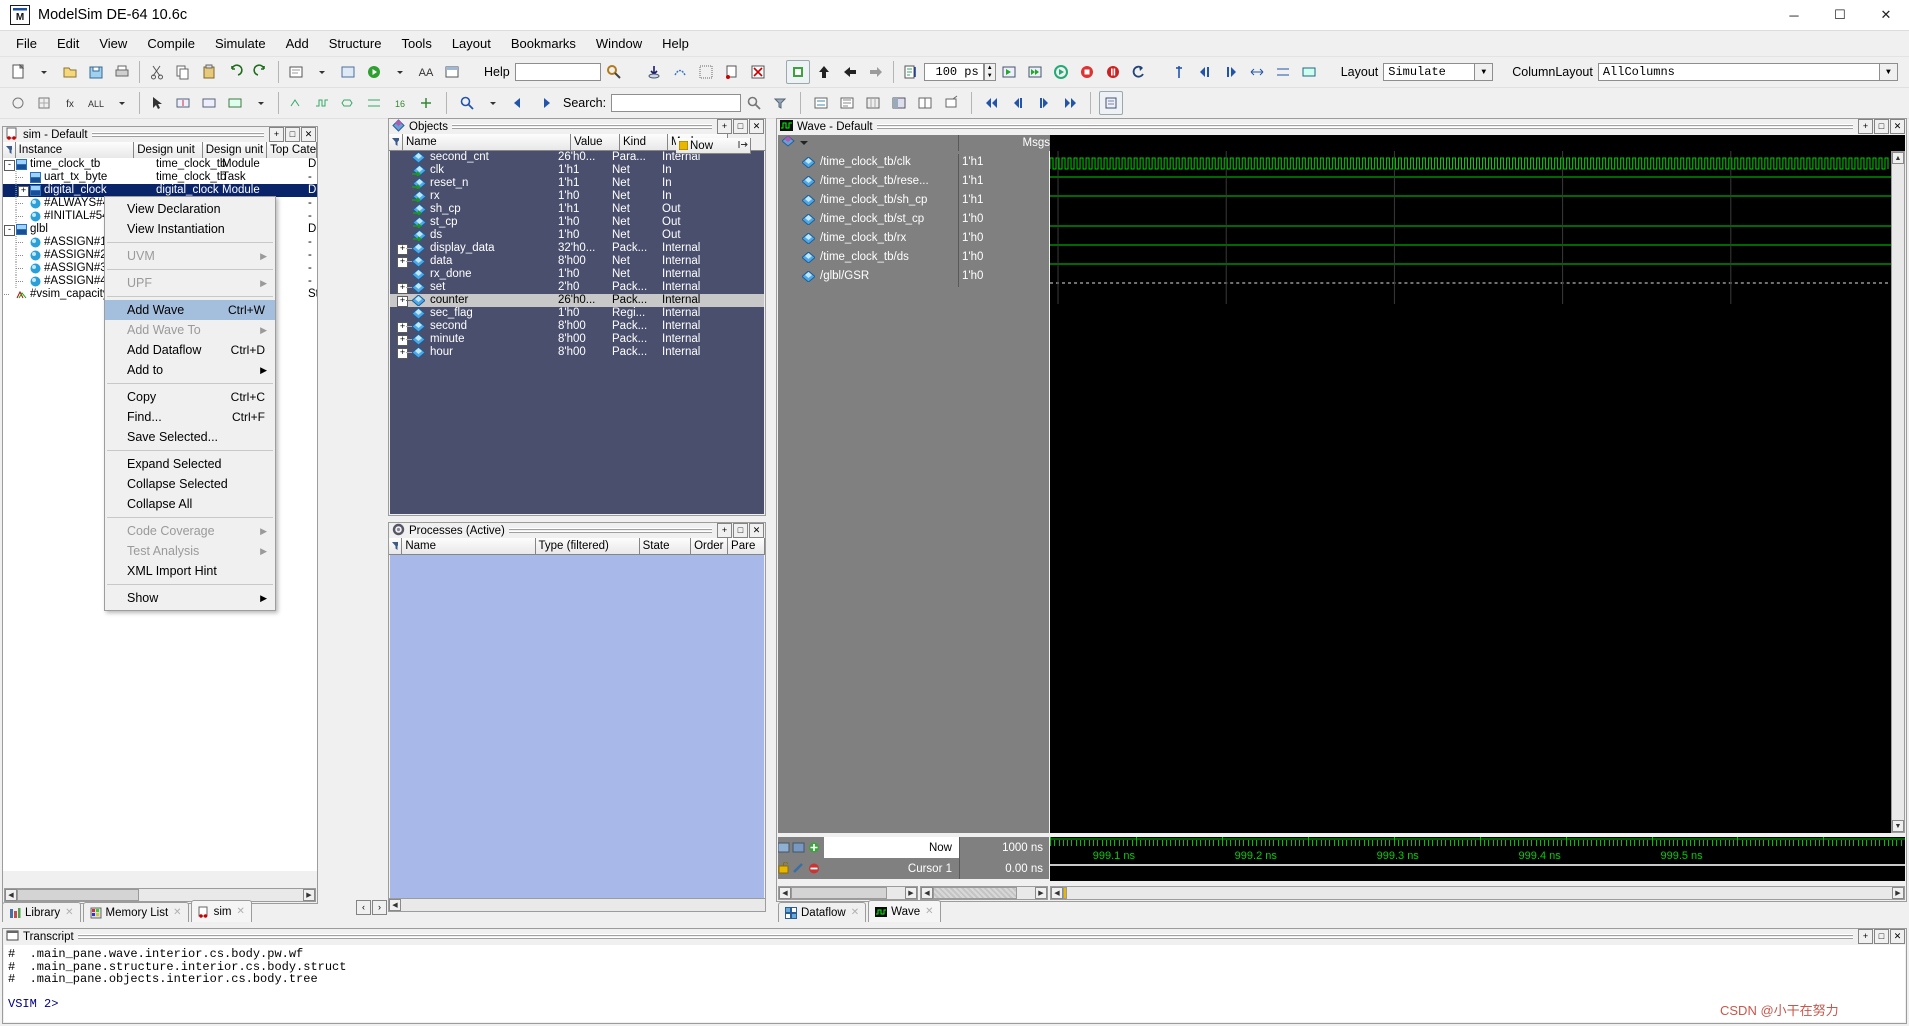  Describe the element at coordinates (706, 72) in the screenshot. I see `coverage-icon` at that location.